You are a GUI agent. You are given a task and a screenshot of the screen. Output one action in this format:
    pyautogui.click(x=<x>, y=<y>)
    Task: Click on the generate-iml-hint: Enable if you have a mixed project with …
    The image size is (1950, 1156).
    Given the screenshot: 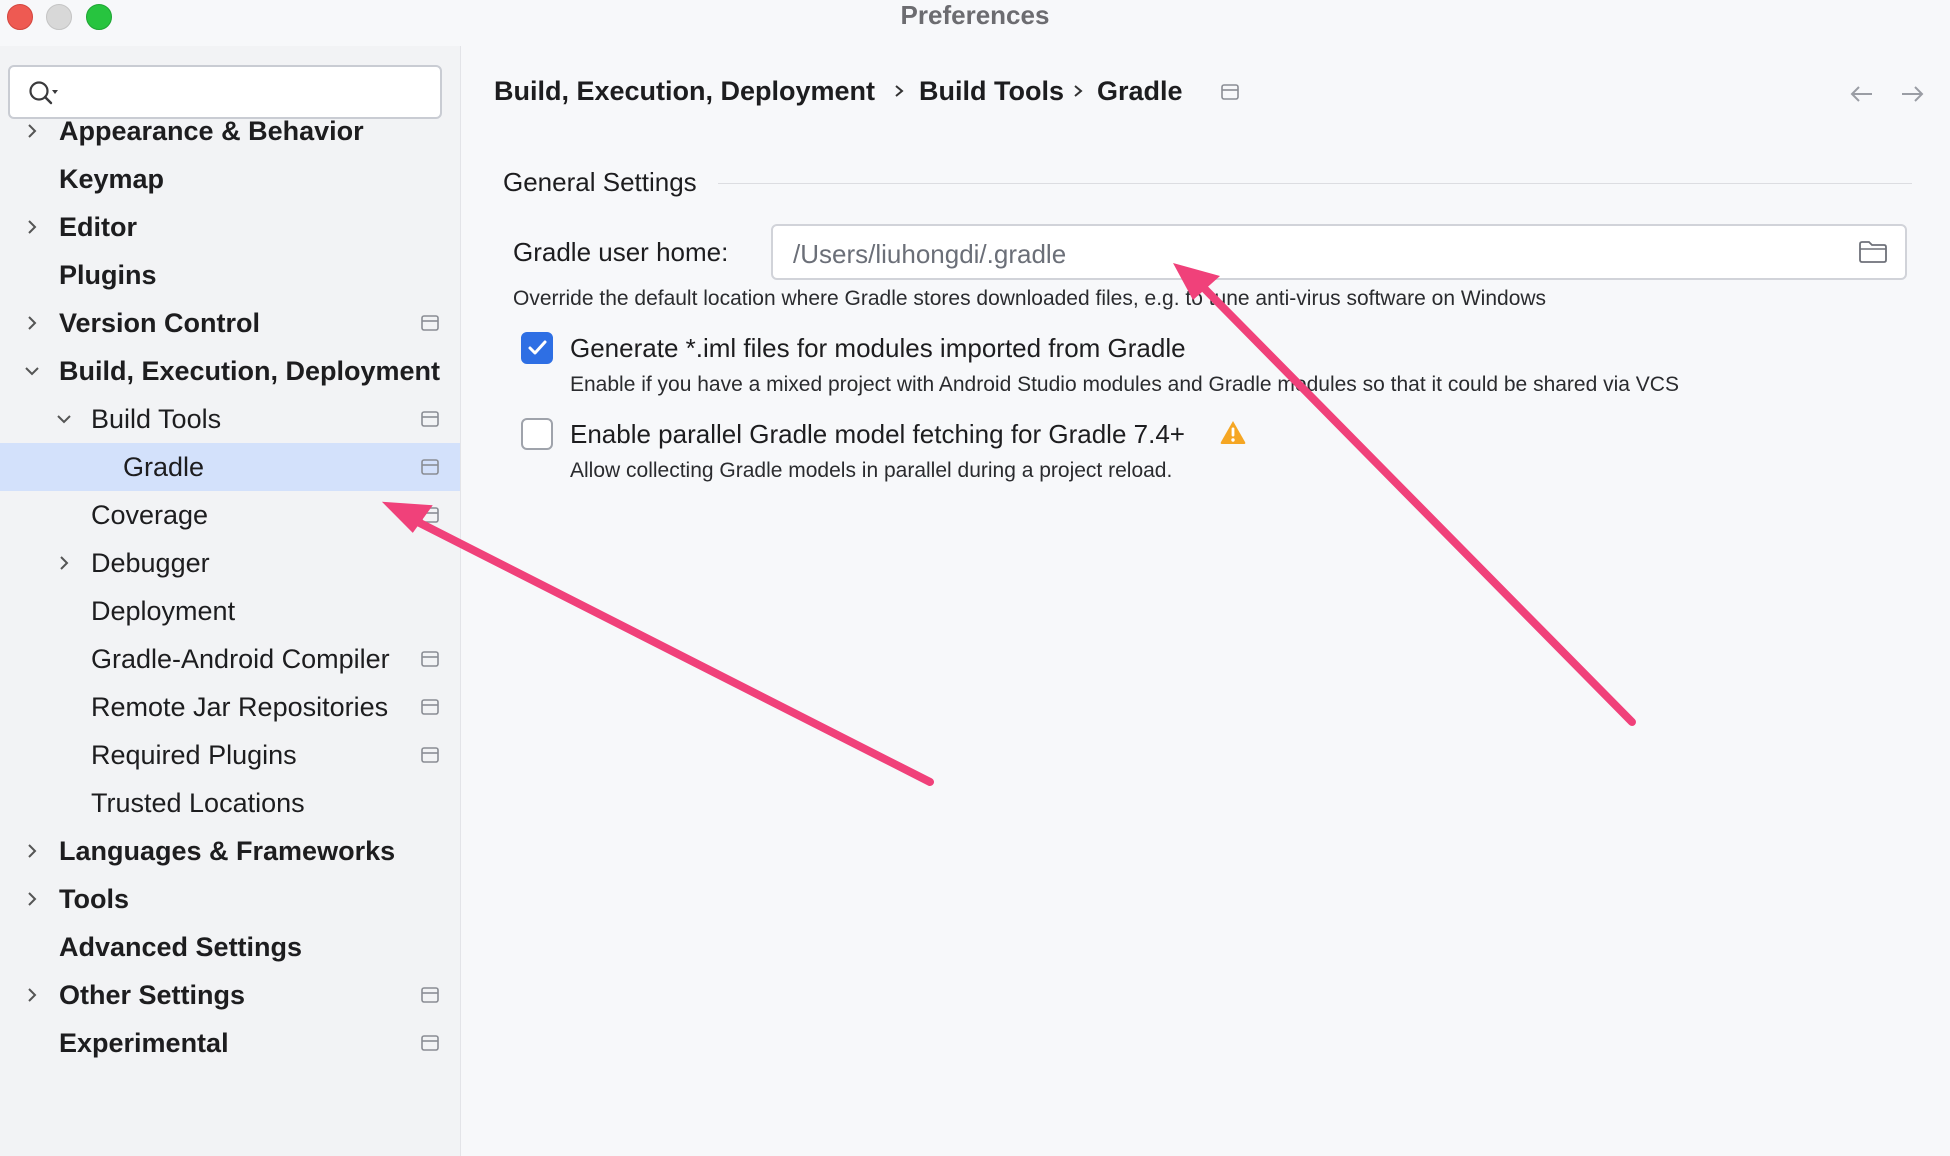 What is the action you would take?
    pyautogui.click(x=1124, y=384)
    